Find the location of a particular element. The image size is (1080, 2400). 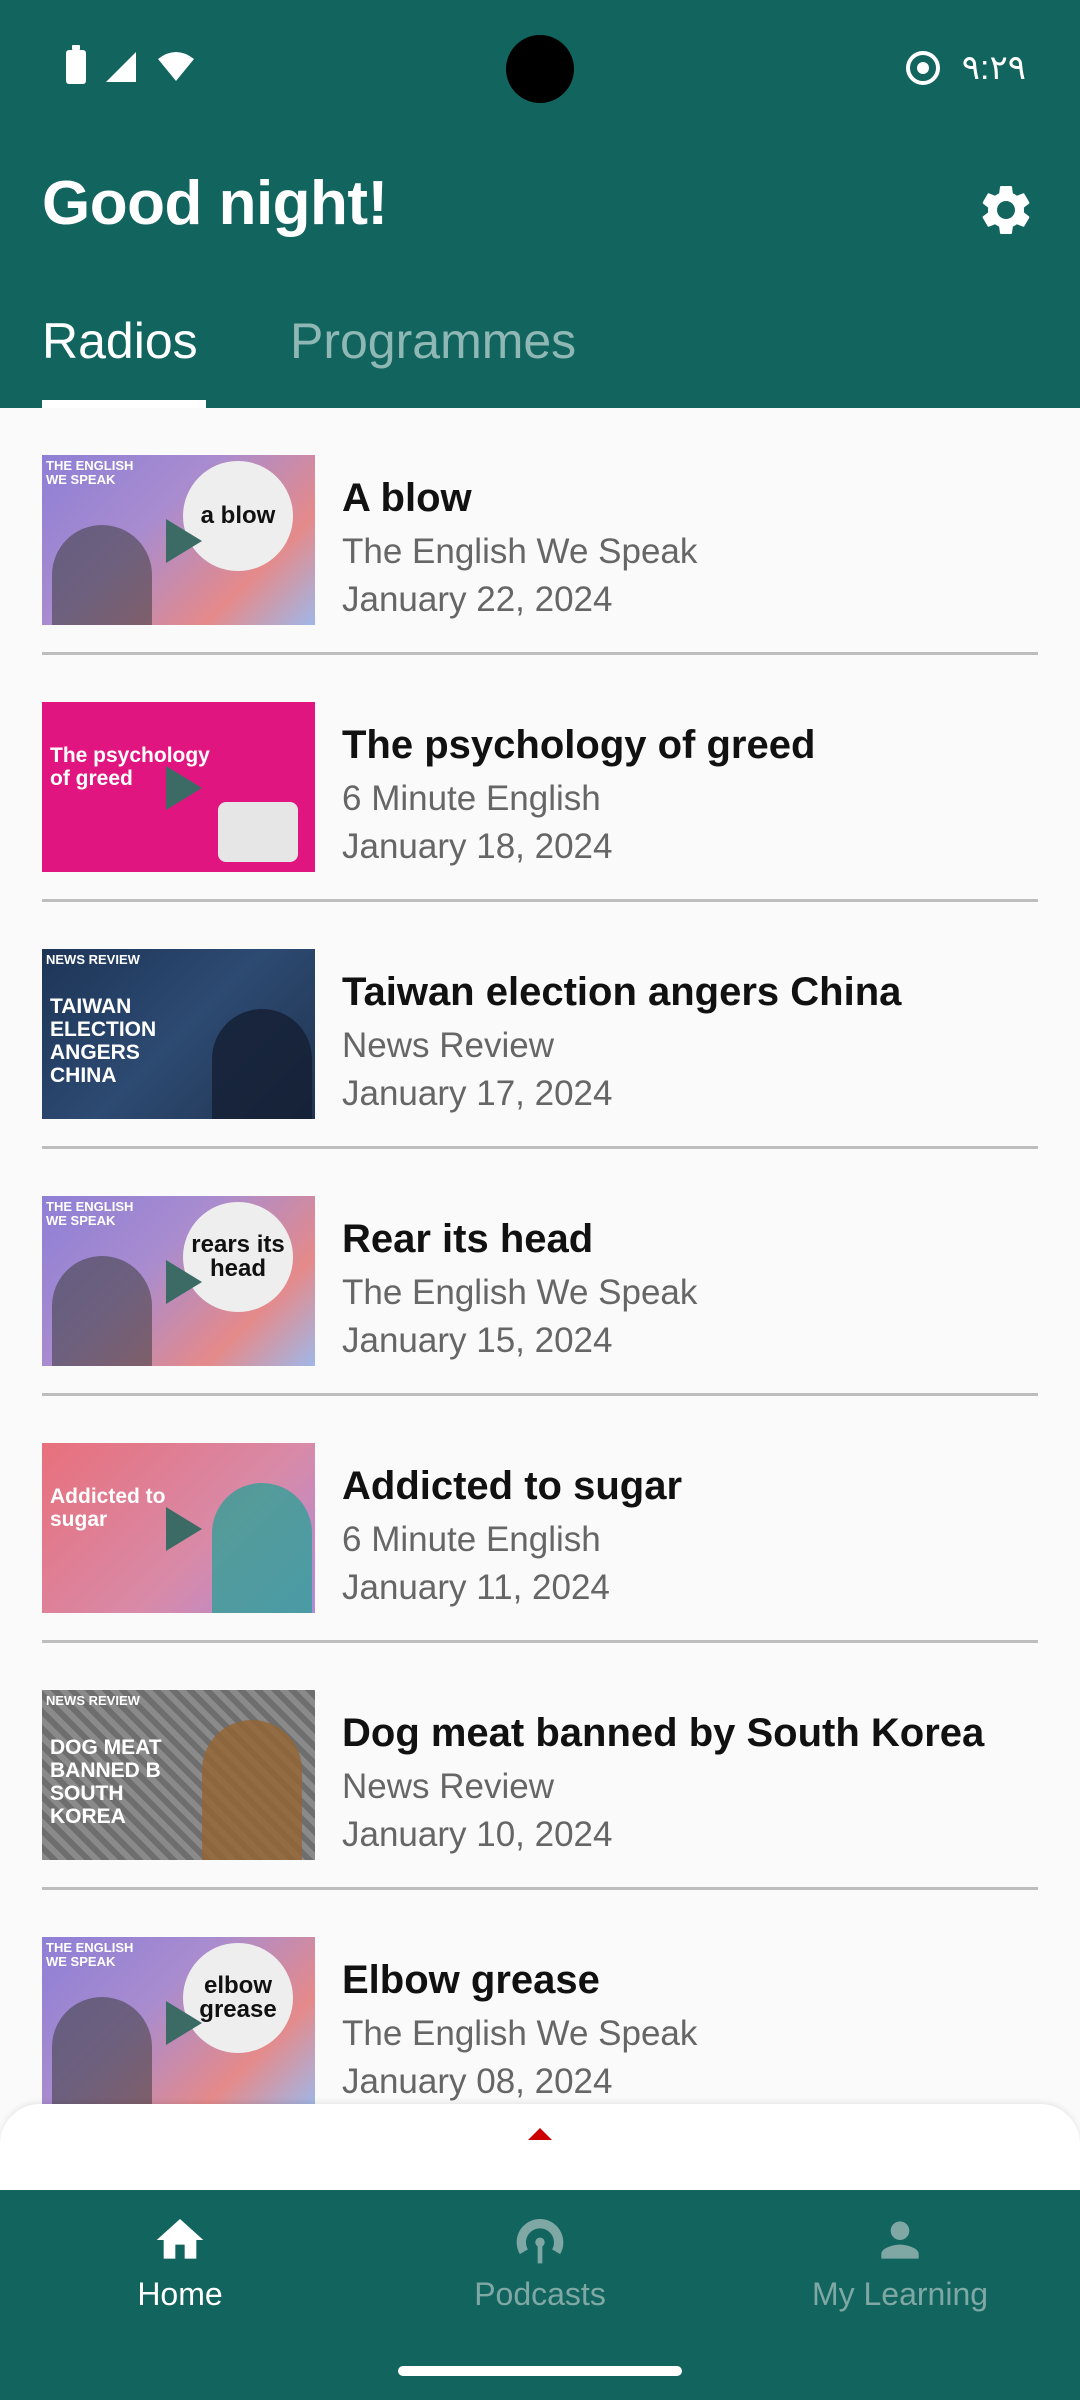

nav-my-learning-label: My Learning is located at coordinates (900, 2294).